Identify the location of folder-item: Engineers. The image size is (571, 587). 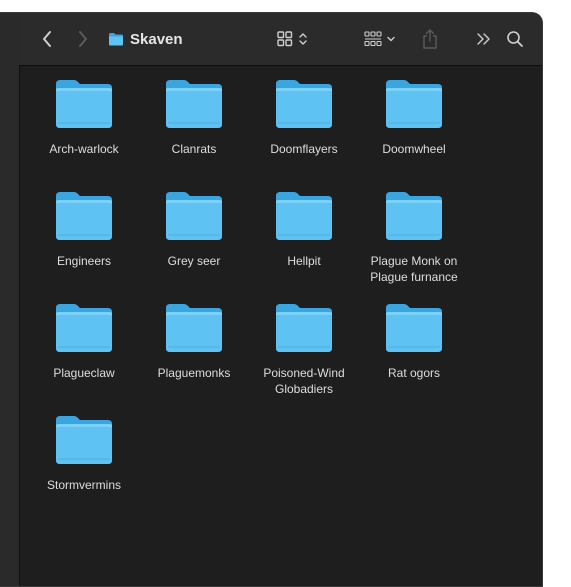
(84, 246).